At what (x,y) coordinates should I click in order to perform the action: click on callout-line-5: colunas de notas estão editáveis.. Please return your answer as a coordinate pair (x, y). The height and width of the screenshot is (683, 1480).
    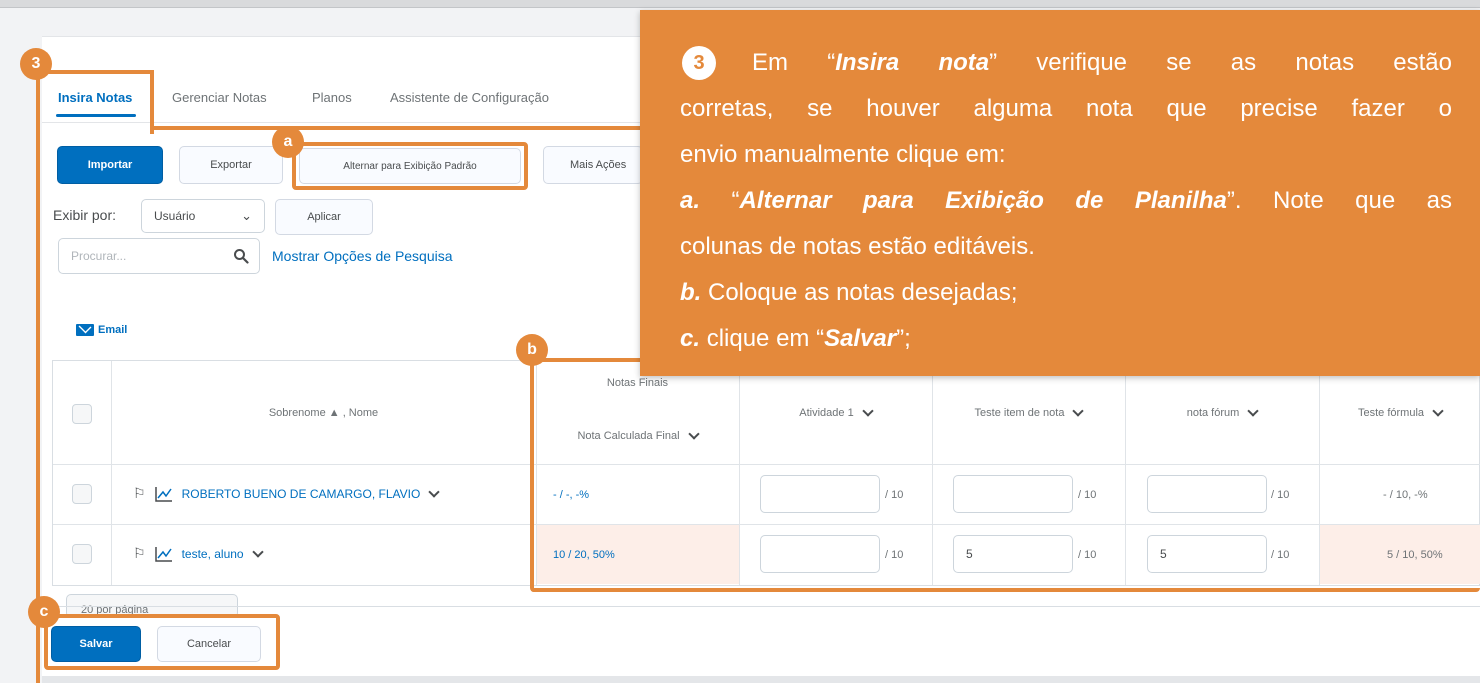
    Looking at the image, I should click on (857, 246).